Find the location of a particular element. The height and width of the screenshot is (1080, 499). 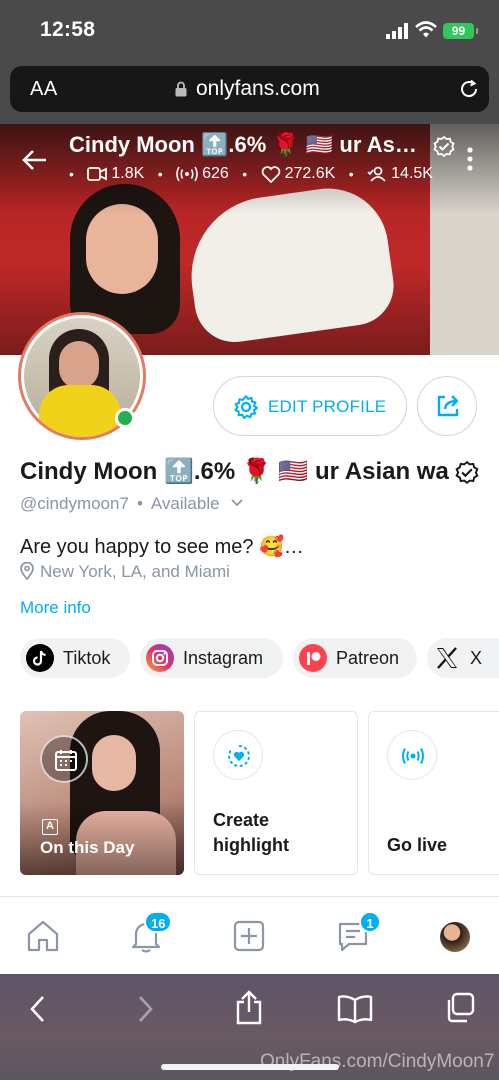

availability-dropdown: Available is located at coordinates (185, 503).